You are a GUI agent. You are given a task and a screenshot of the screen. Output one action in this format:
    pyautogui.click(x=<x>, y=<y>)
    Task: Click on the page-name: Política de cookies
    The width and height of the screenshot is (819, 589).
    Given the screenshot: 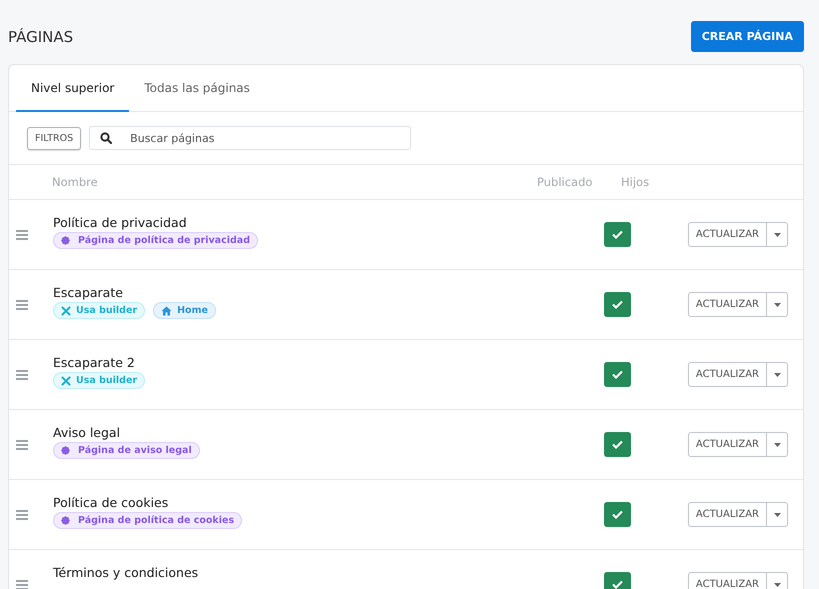 What is the action you would take?
    pyautogui.click(x=328, y=502)
    